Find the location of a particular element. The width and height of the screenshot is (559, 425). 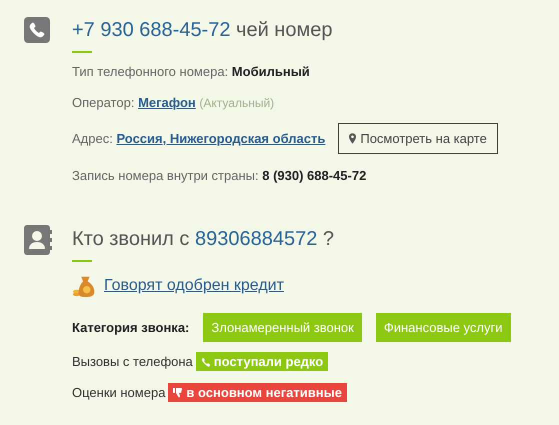

phone-number-heading: +7 930 688-45-72 is located at coordinates (151, 30).